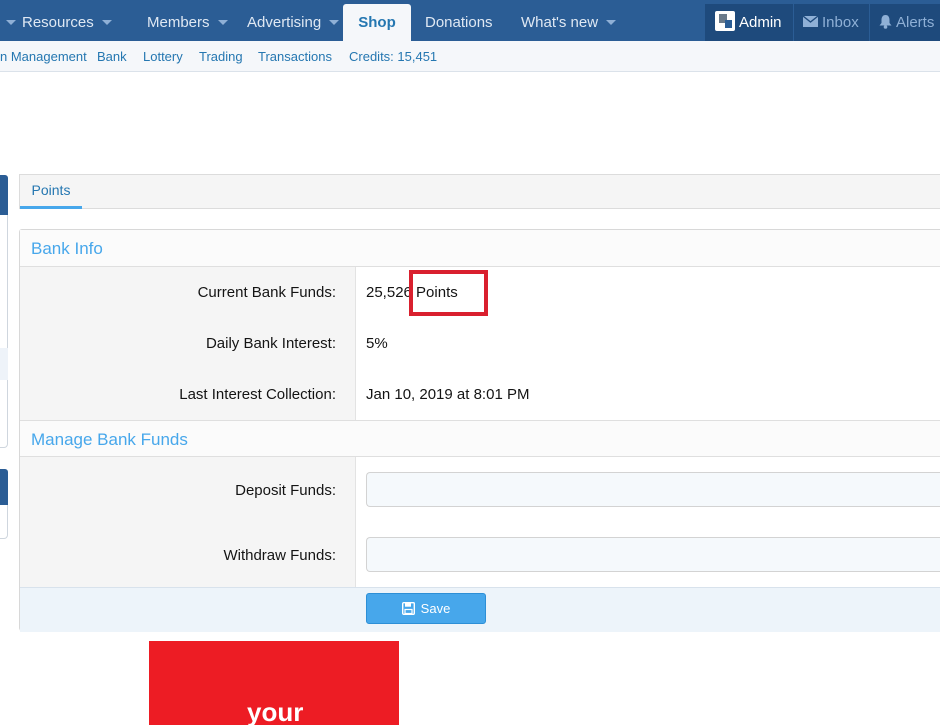 This screenshot has height=725, width=940. I want to click on nav-donations-label: Donations, so click(459, 22).